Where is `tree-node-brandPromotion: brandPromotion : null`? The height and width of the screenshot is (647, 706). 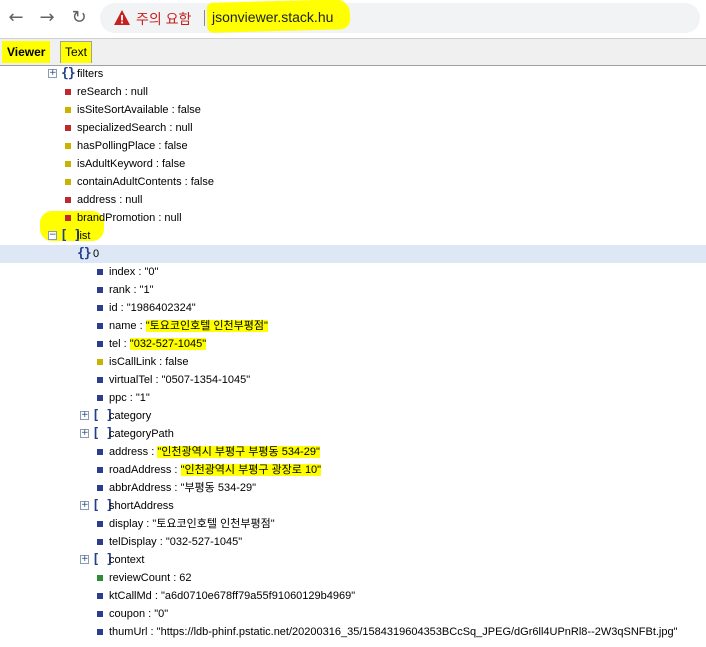 tree-node-brandPromotion: brandPromotion : null is located at coordinates (353, 225).